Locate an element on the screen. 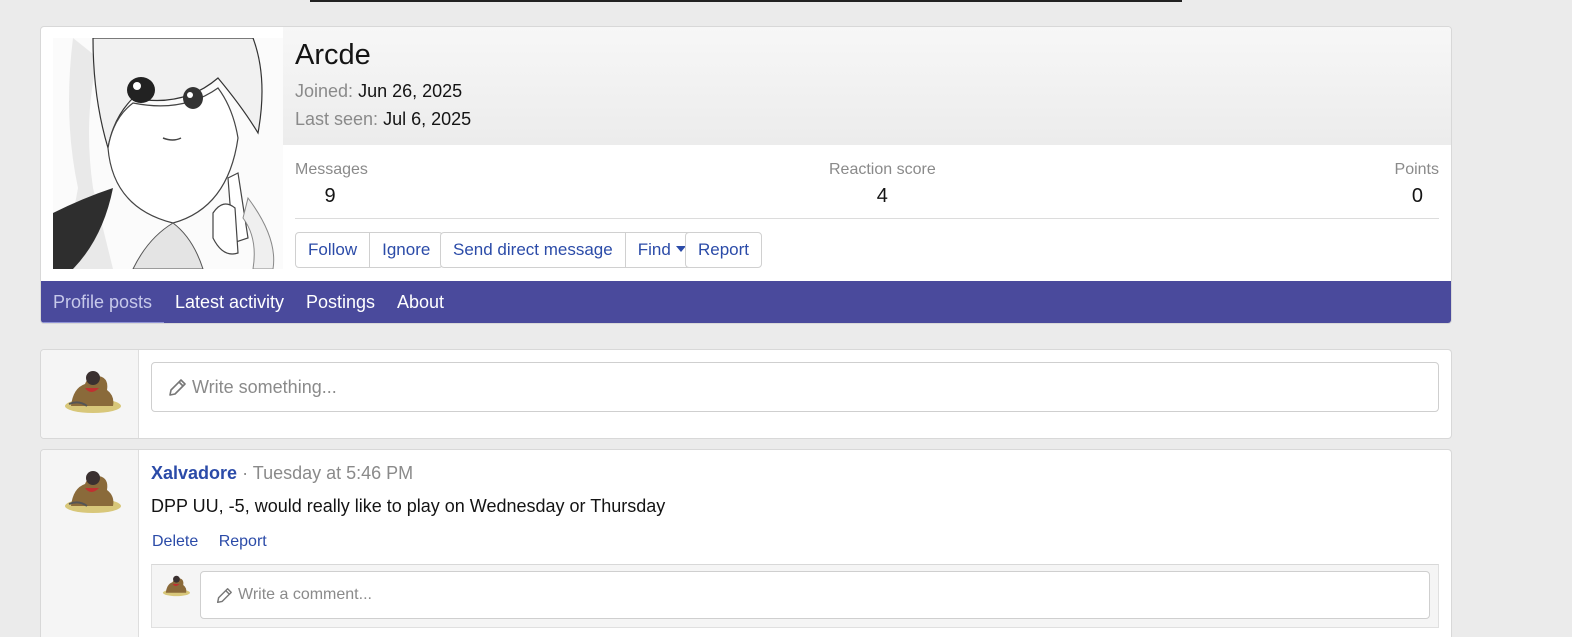  report-group: Report is located at coordinates (724, 250).